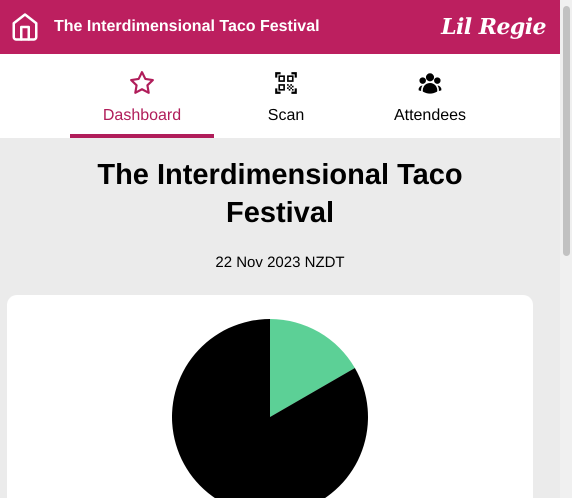  Describe the element at coordinates (493, 27) in the screenshot. I see `logo: Lil Regie` at that location.